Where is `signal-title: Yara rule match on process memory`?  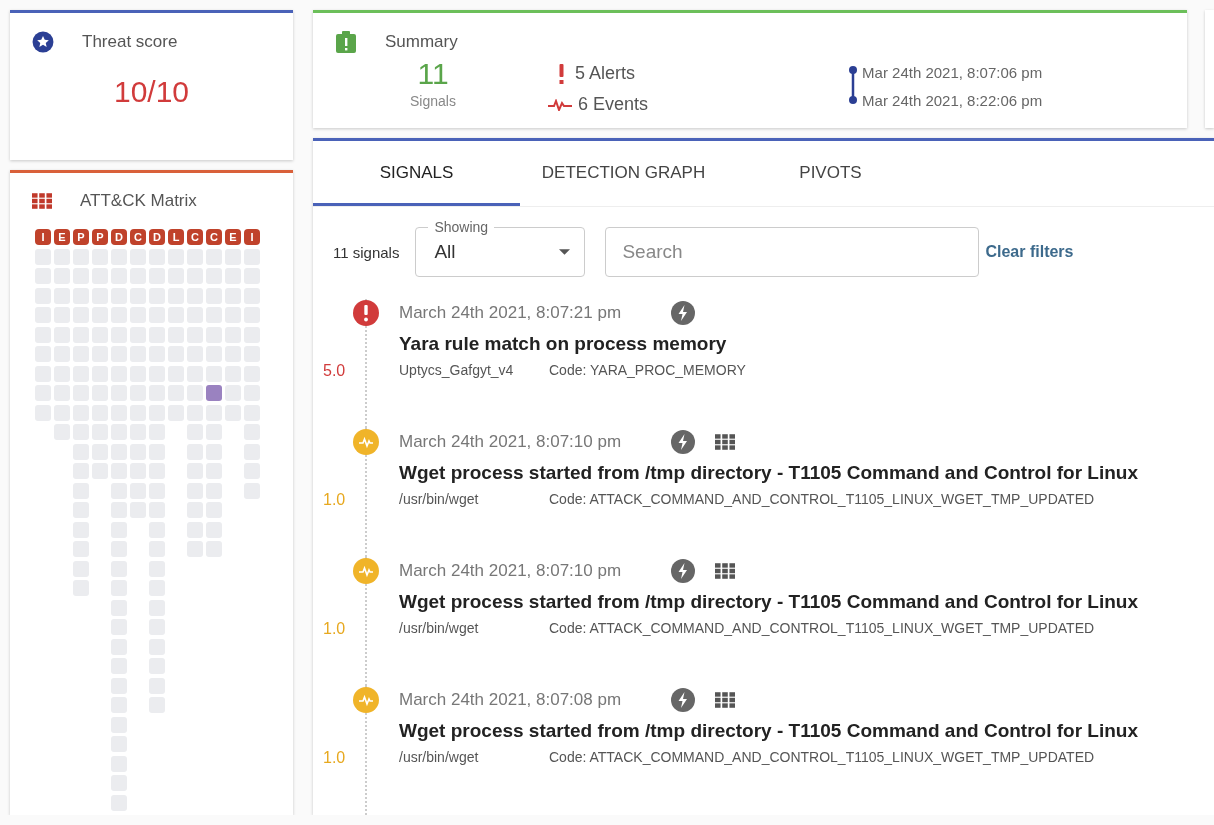 signal-title: Yara rule match on process memory is located at coordinates (572, 344).